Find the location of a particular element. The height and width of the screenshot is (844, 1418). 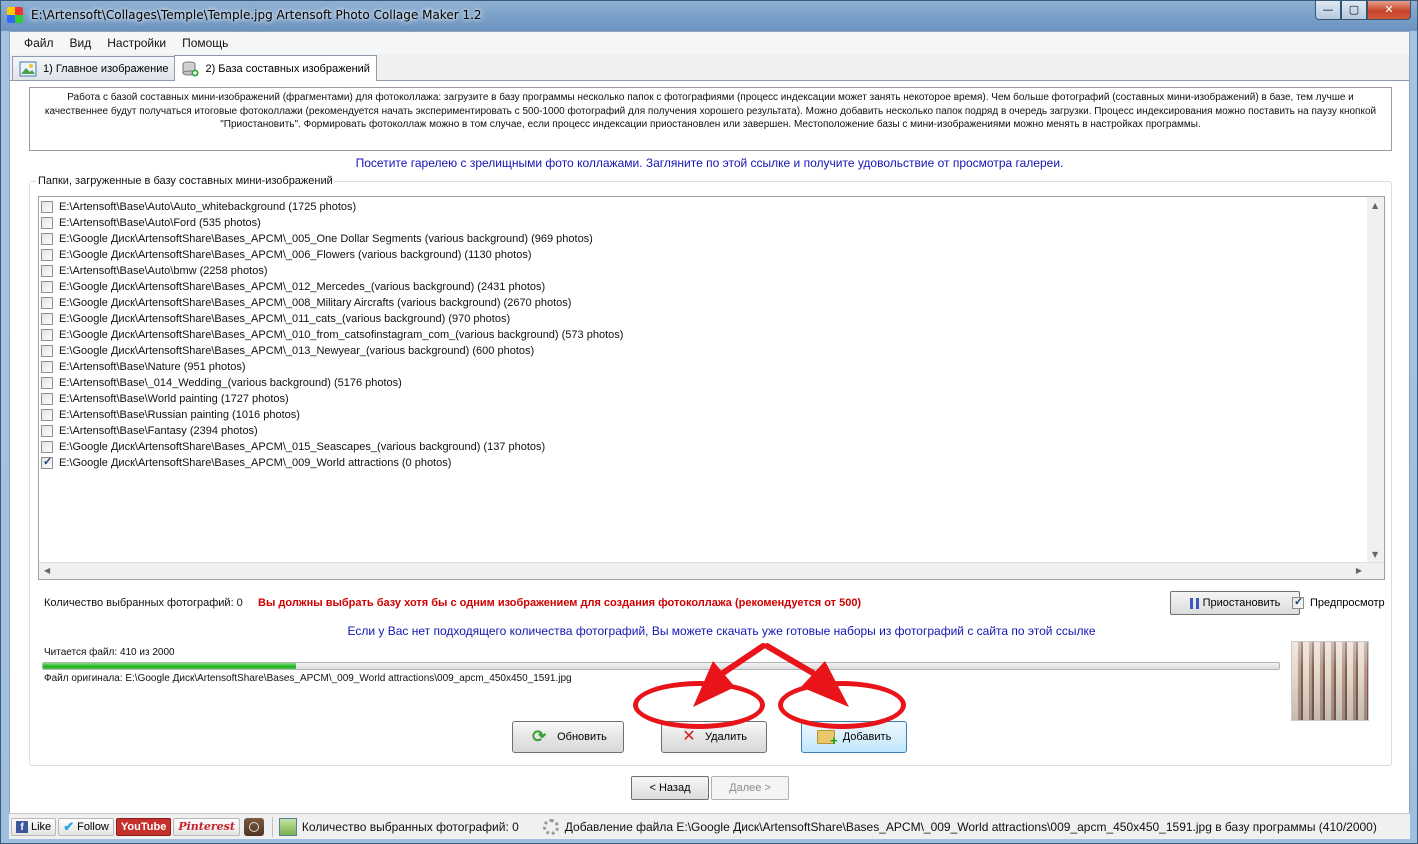

menu-file: Файл is located at coordinates (39, 43).